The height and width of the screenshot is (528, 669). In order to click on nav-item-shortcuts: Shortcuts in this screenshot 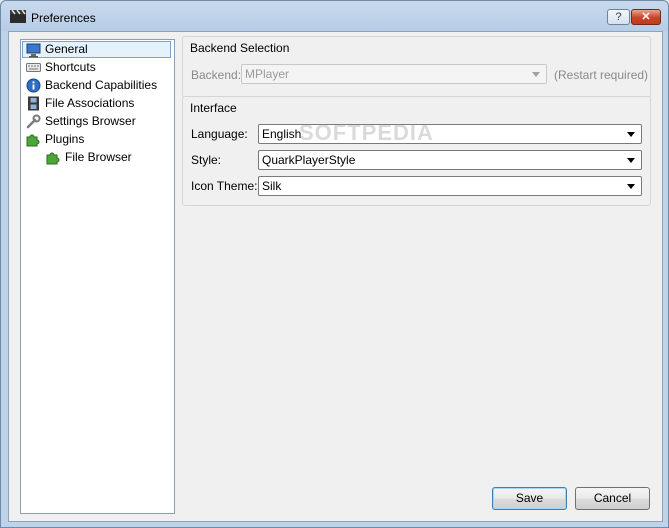, I will do `click(59, 67)`.